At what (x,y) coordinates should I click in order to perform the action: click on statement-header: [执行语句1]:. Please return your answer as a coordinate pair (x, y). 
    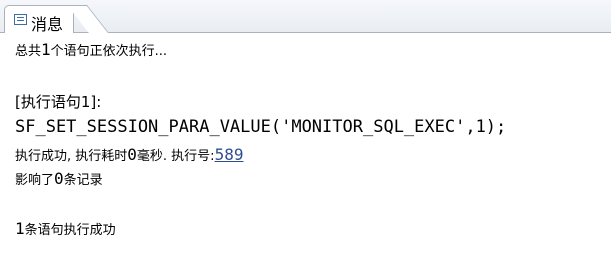
    Looking at the image, I should click on (58, 101).